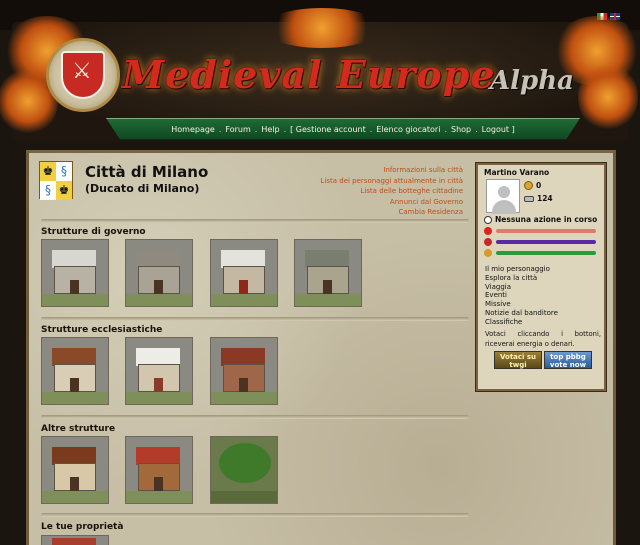 Image resolution: width=640 pixels, height=545 pixels. Describe the element at coordinates (75, 540) in the screenshot. I see `property-building` at that location.